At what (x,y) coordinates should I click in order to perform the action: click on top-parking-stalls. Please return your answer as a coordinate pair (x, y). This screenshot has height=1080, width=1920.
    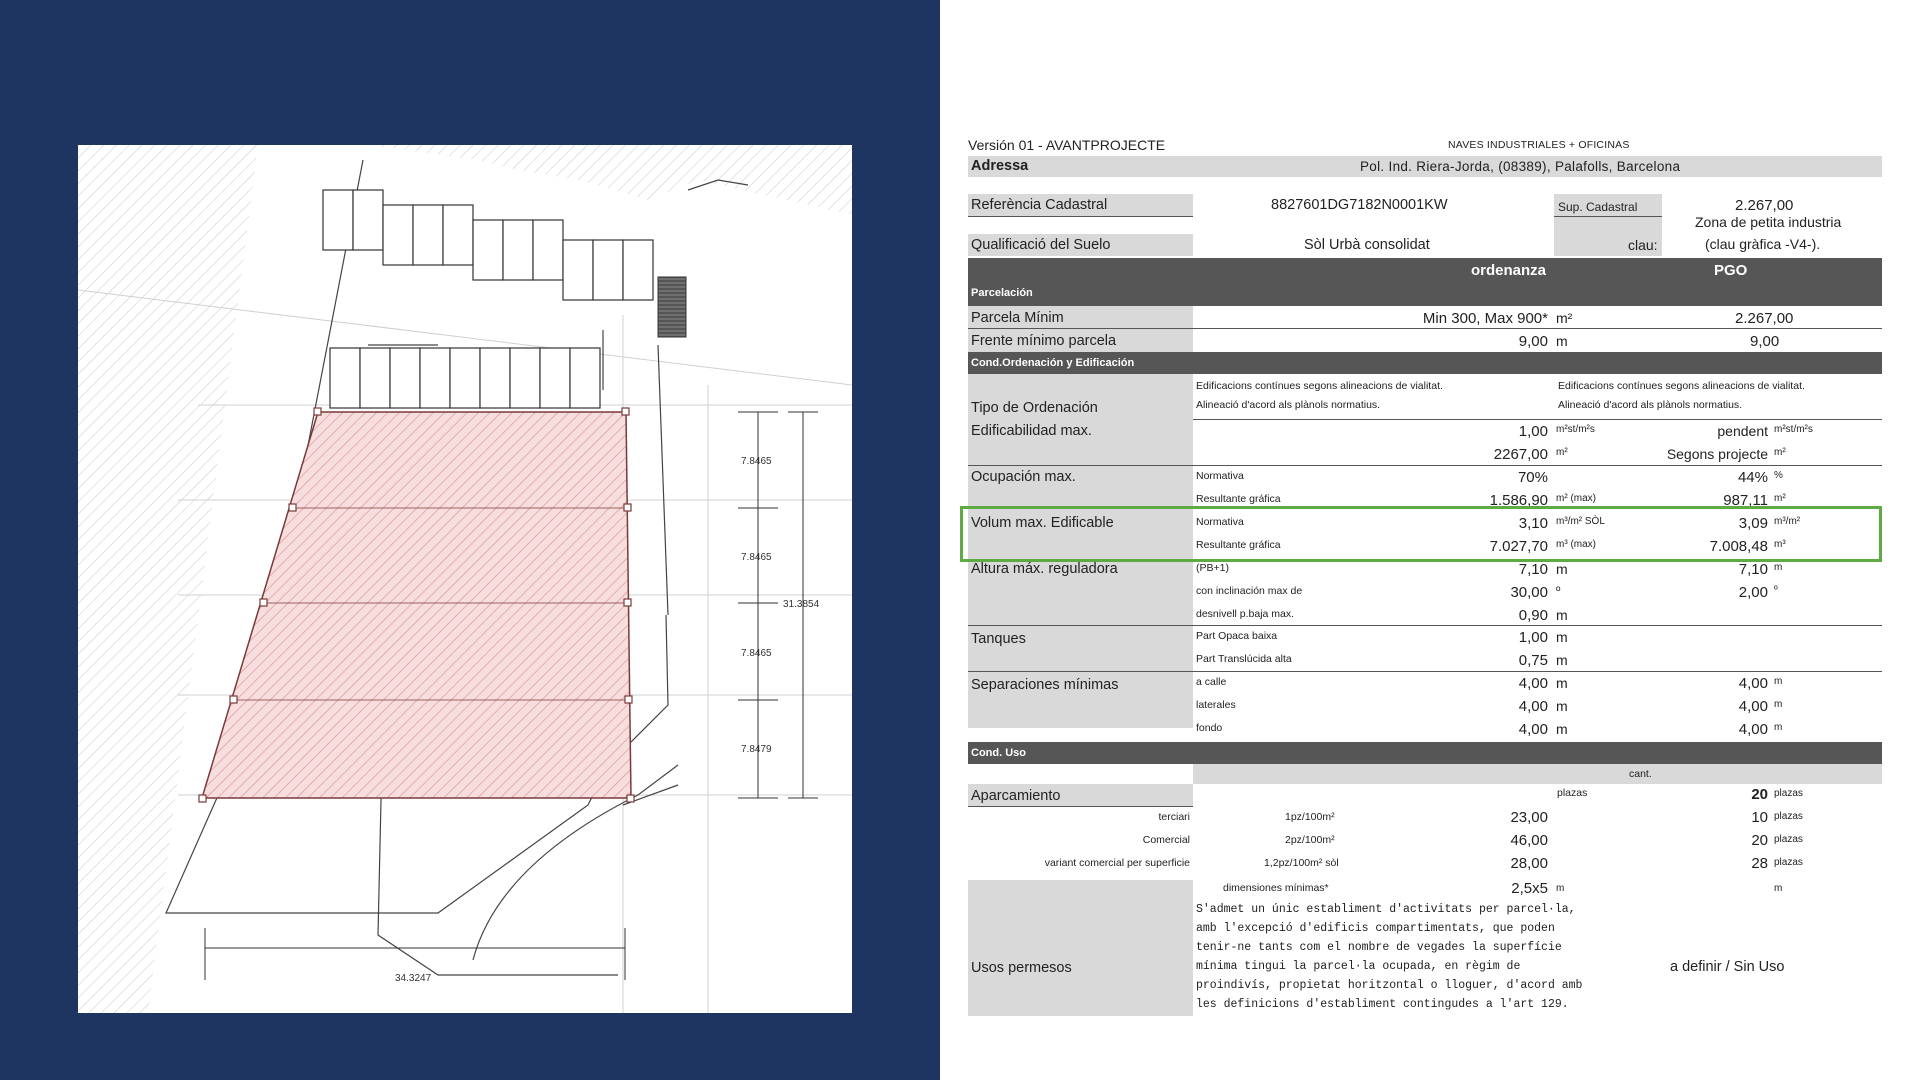
    Looking at the image, I should click on (488, 245).